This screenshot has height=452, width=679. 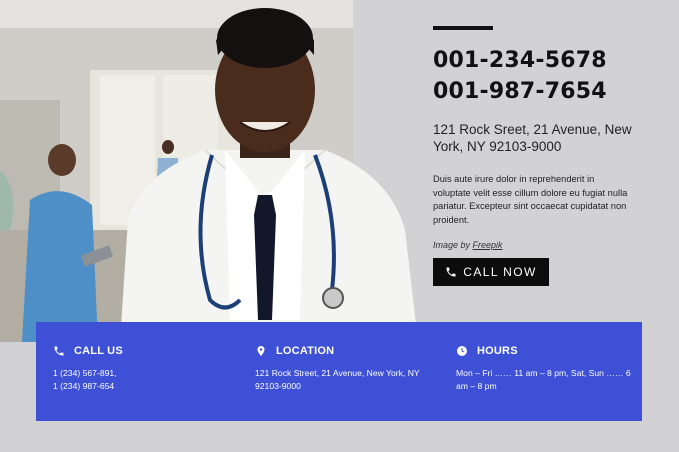 What do you see at coordinates (476, 386) in the screenshot?
I see `hours-line-2: am – 8 pm` at bounding box center [476, 386].